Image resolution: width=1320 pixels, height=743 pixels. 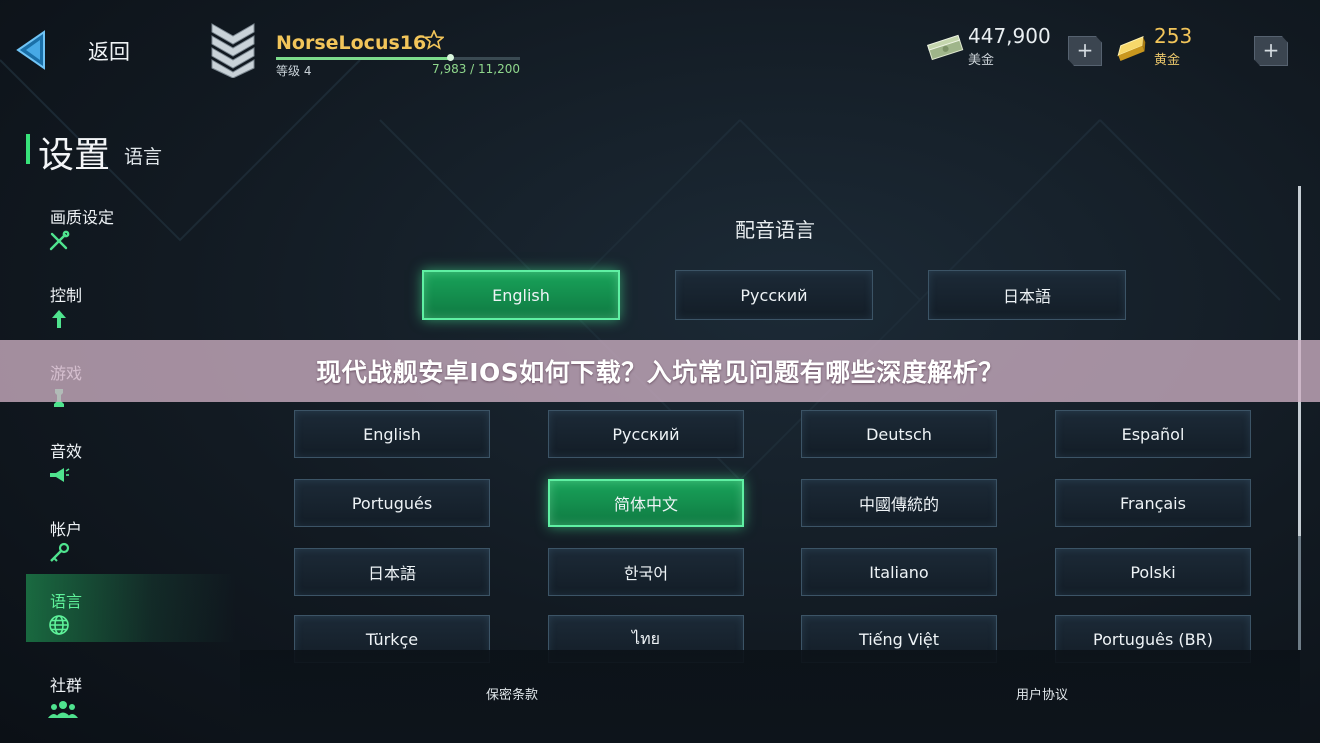 I want to click on back-label: 返回, so click(x=109, y=52).